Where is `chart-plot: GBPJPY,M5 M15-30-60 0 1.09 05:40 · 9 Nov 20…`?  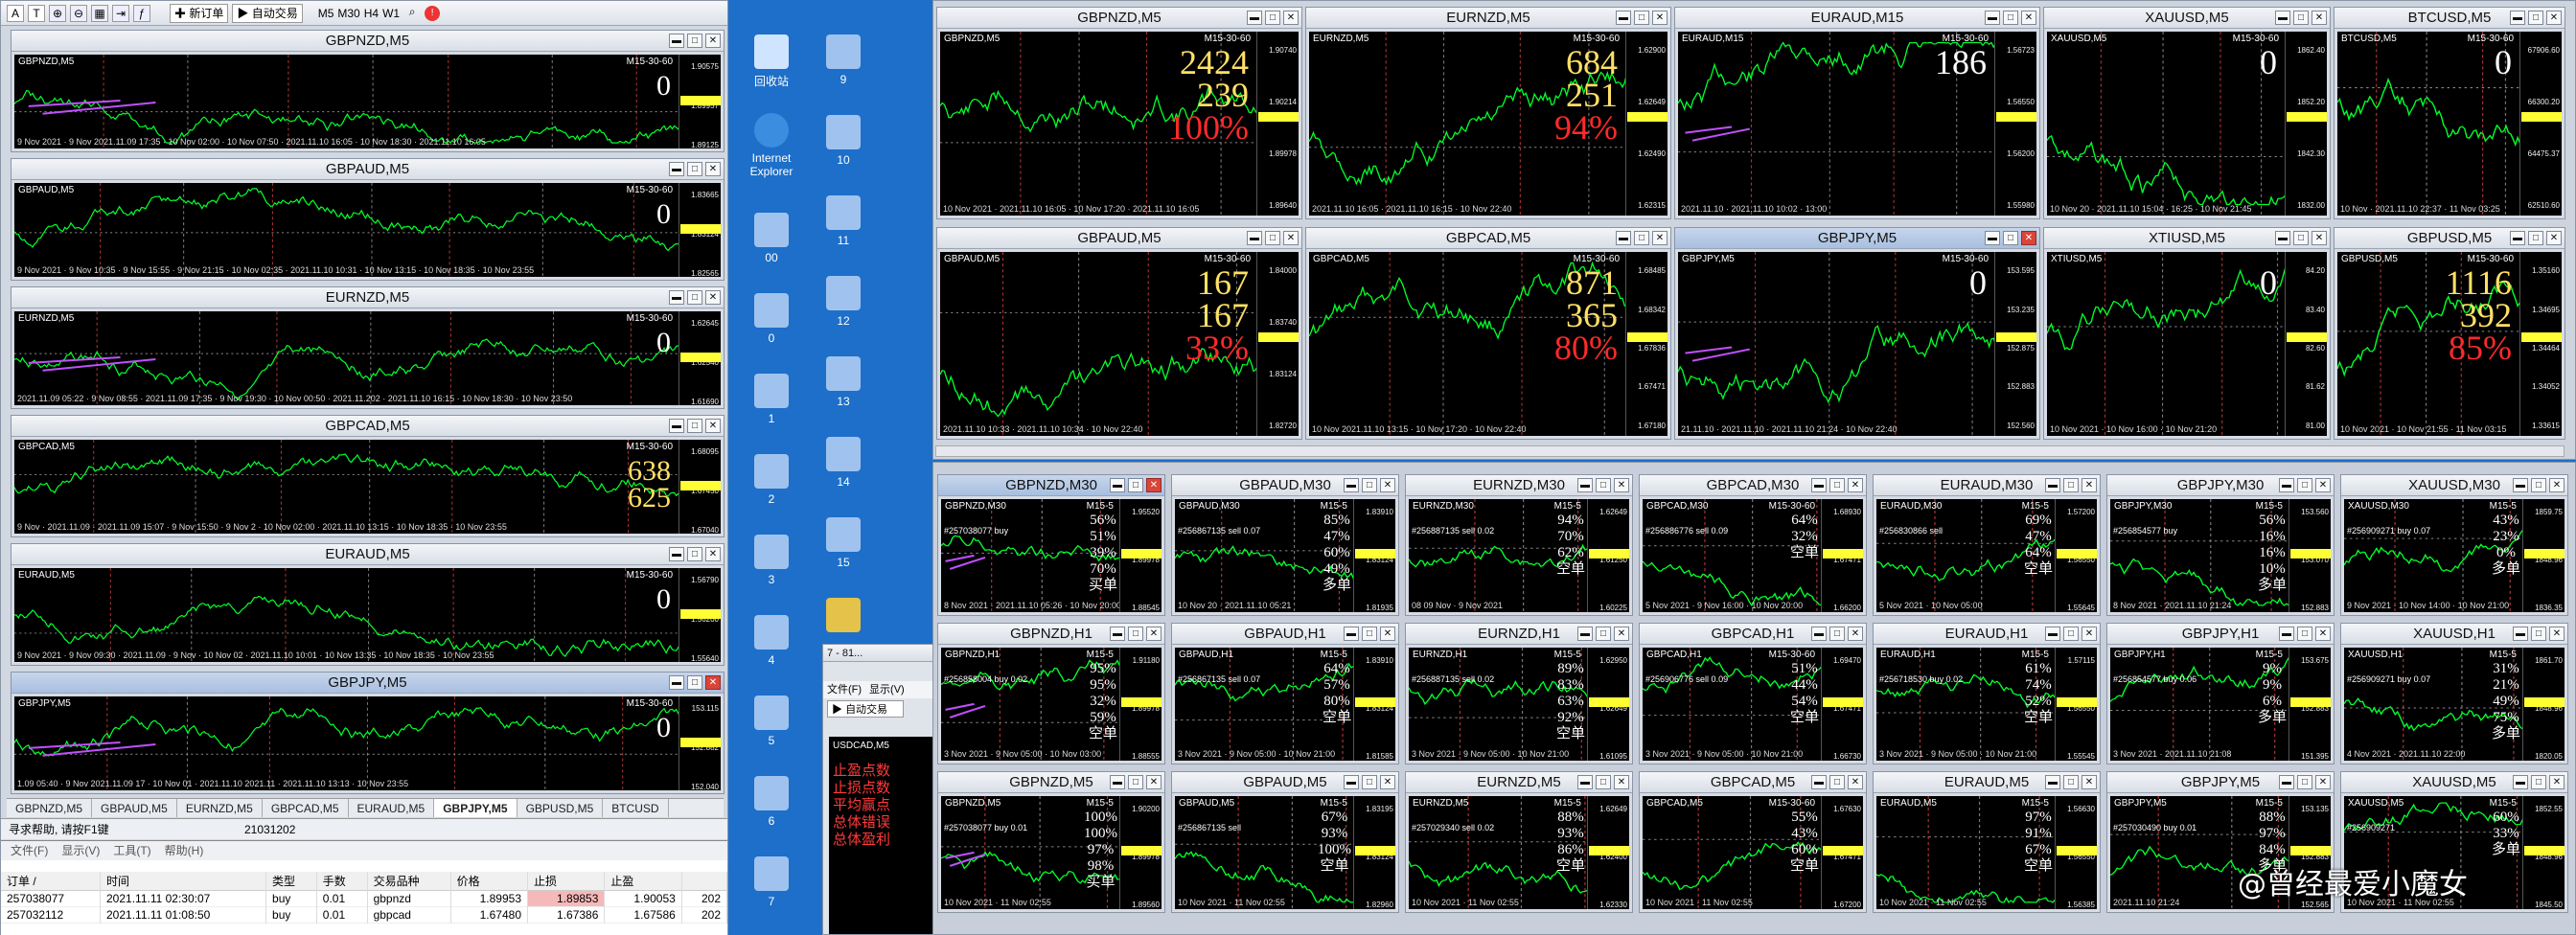
chart-plot: GBPJPY,M5 M15-30-60 0 1.09 05:40 · 9 Nov 20… is located at coordinates (367, 743).